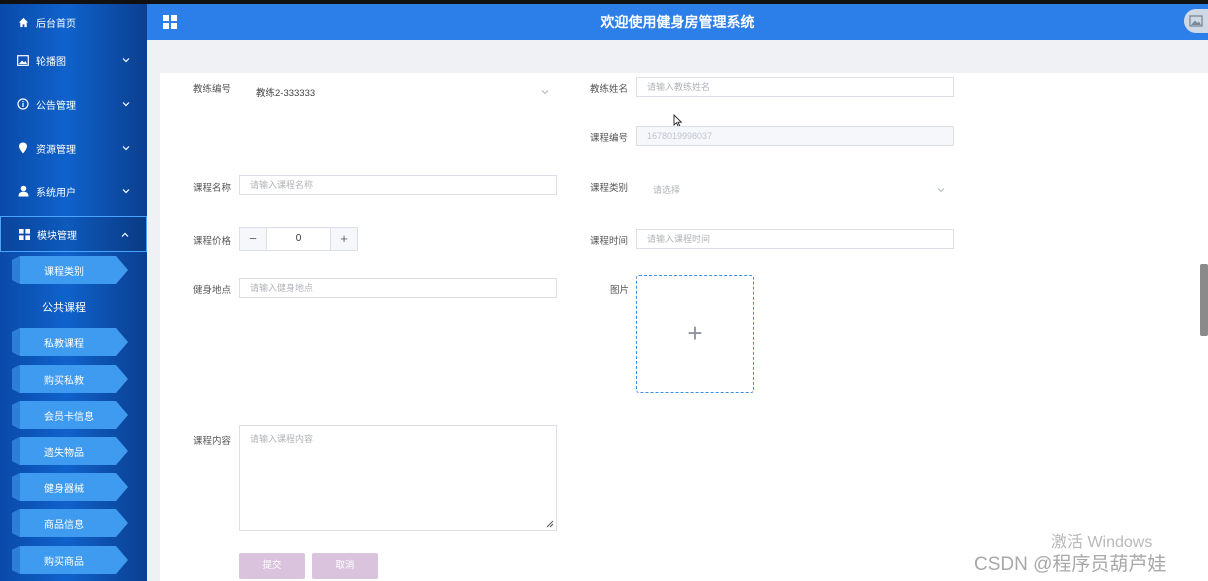 The height and width of the screenshot is (581, 1208). Describe the element at coordinates (212, 441) in the screenshot. I see `content-label: 课程内容` at that location.